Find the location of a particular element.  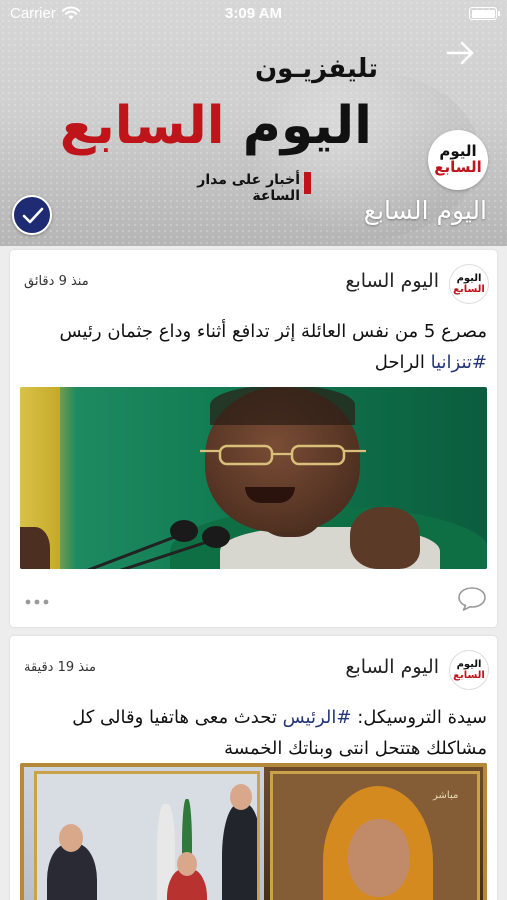

cover-brand-word-2: السابع is located at coordinates (142, 126).